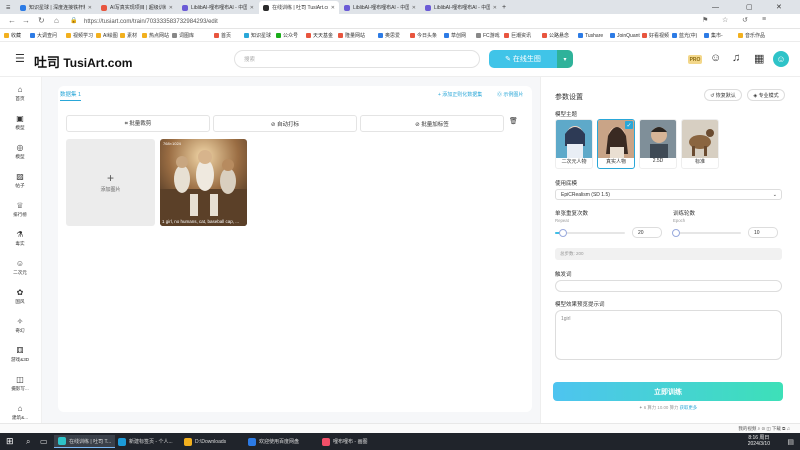  I want to click on bookmark-item: 草创网, so click(455, 35).